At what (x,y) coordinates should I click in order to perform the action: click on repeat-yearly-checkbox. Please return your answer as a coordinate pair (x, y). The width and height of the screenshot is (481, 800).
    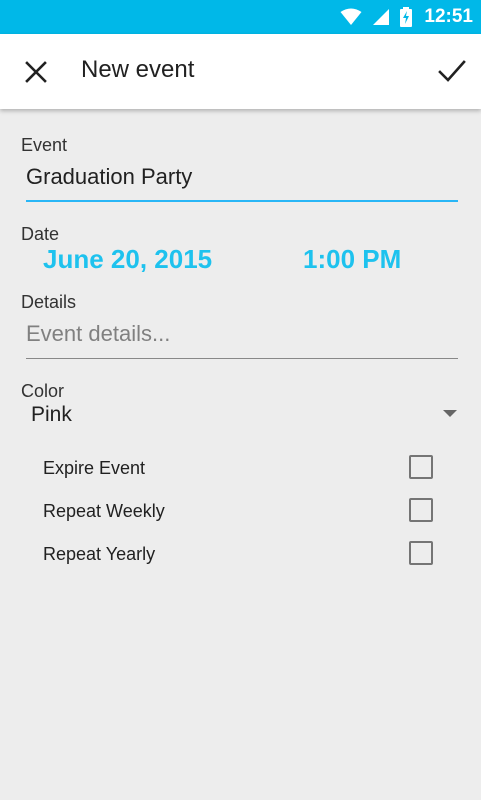
    Looking at the image, I should click on (421, 553).